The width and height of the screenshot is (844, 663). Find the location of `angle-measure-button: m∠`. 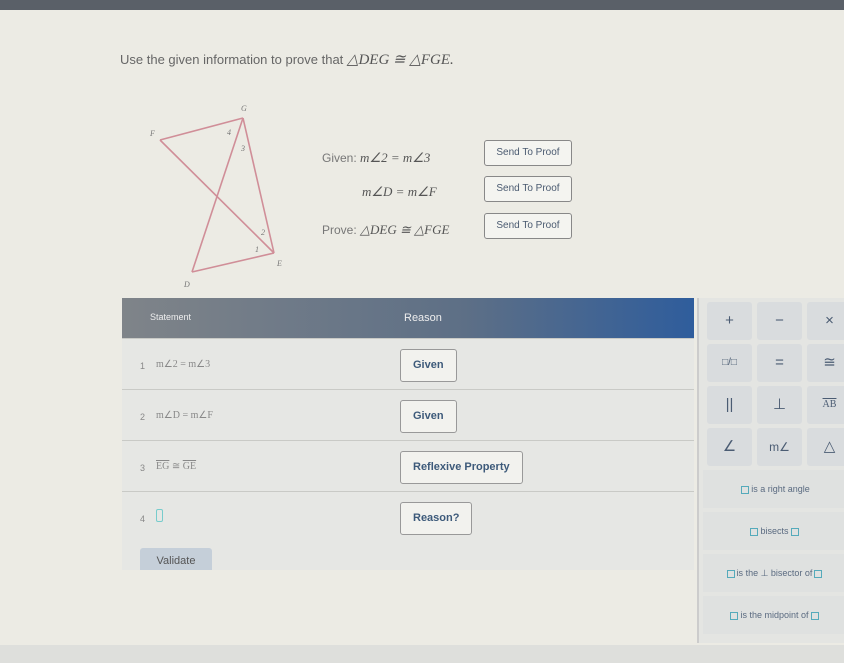

angle-measure-button: m∠ is located at coordinates (779, 447).